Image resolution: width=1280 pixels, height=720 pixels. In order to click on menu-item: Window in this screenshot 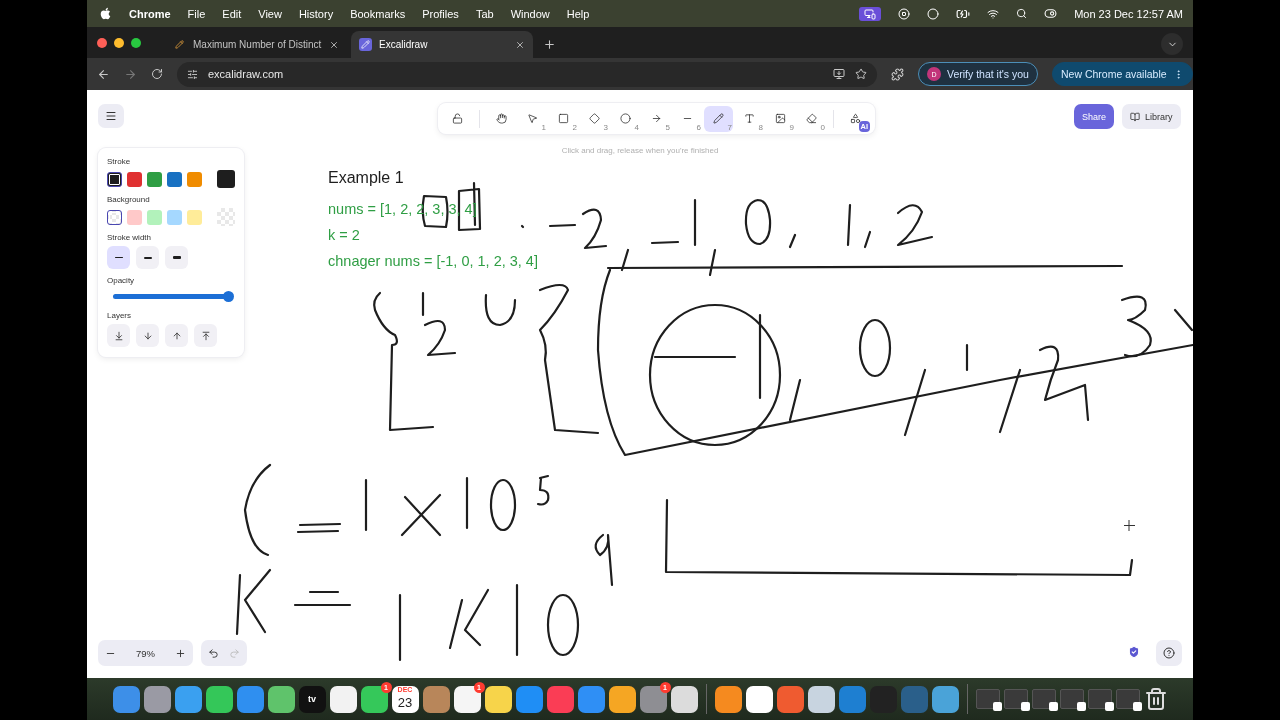, I will do `click(530, 13)`.